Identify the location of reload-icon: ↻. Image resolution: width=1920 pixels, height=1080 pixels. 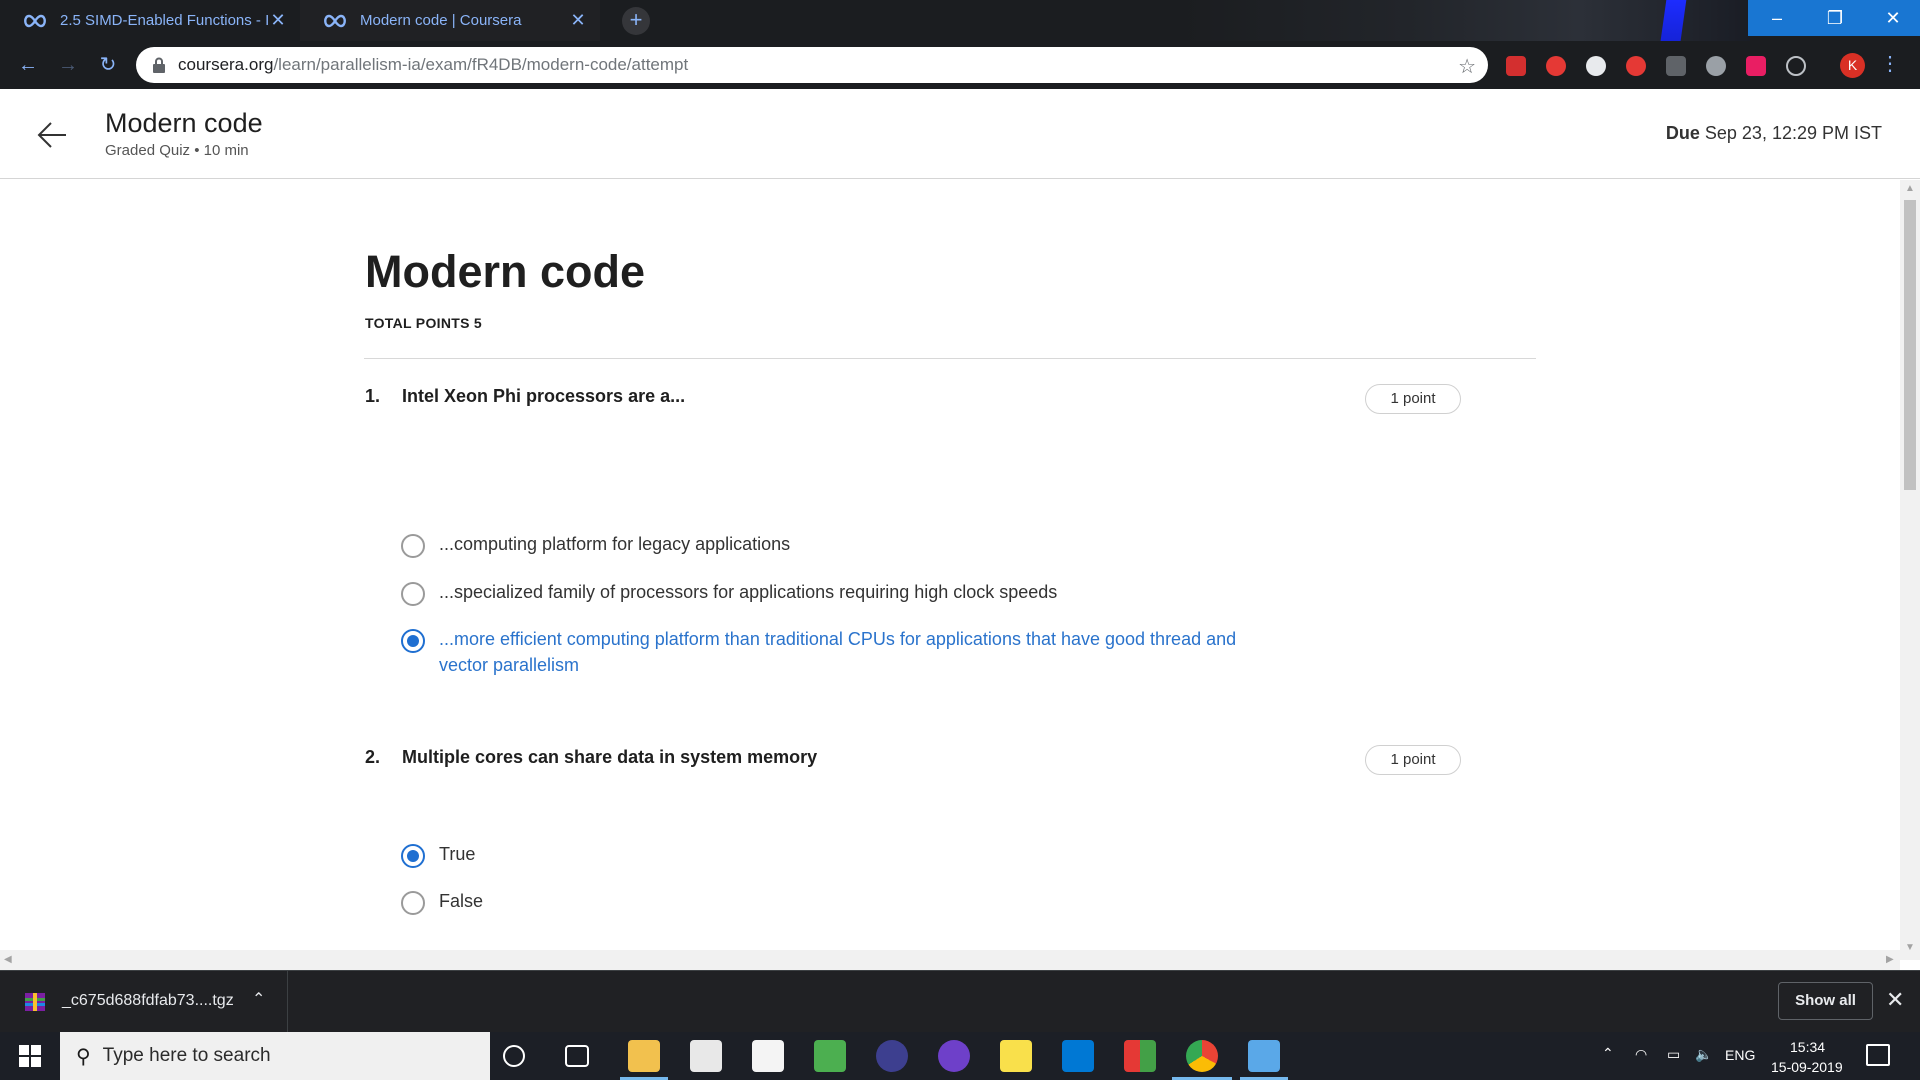
(108, 65).